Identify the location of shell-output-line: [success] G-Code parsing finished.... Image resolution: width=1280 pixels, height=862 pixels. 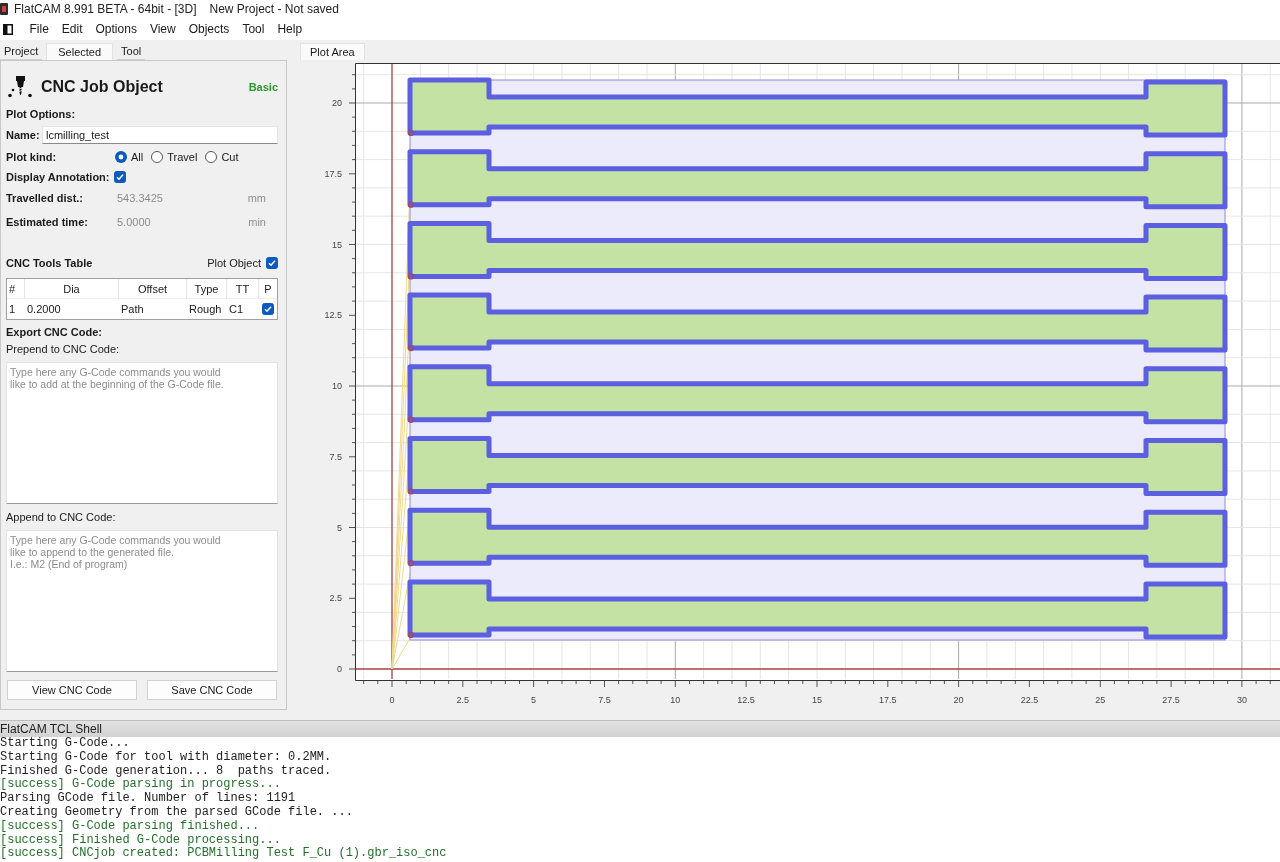
(130, 826).